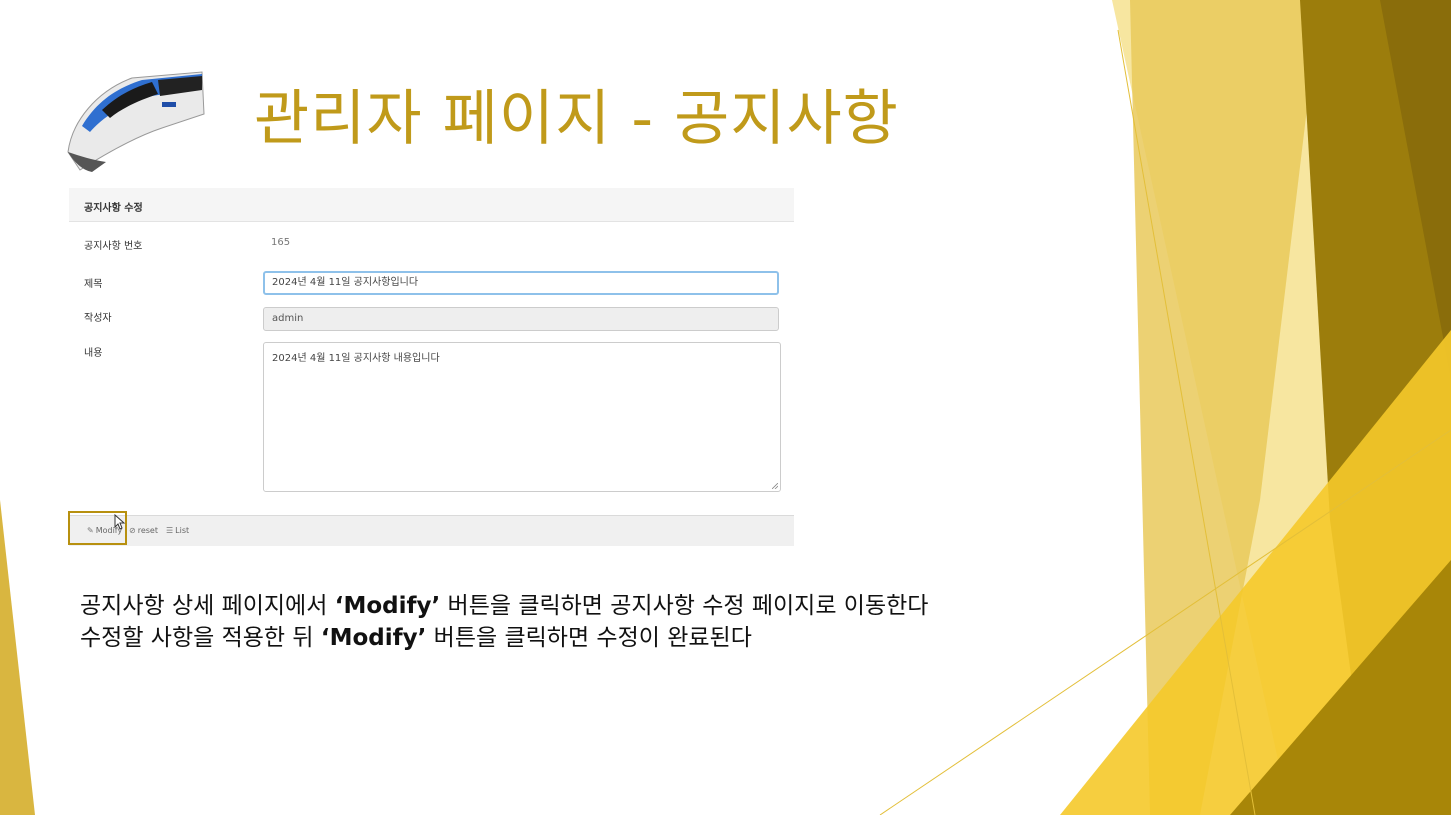 This screenshot has width=1451, height=815. Describe the element at coordinates (373, 638) in the screenshot. I see `description-line-2-bold: ‘Modify’` at that location.